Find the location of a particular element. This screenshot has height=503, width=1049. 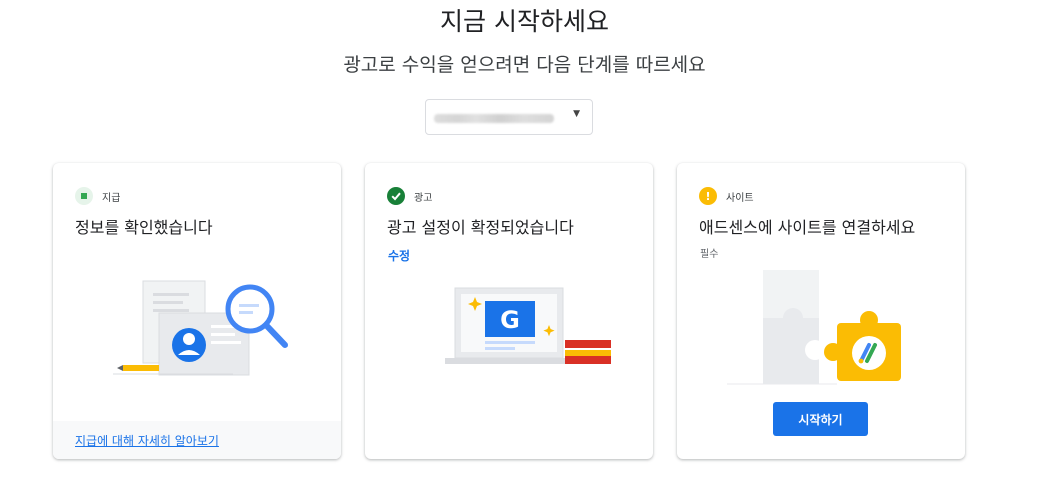

chevron-down-icon: ▼ is located at coordinates (576, 114).